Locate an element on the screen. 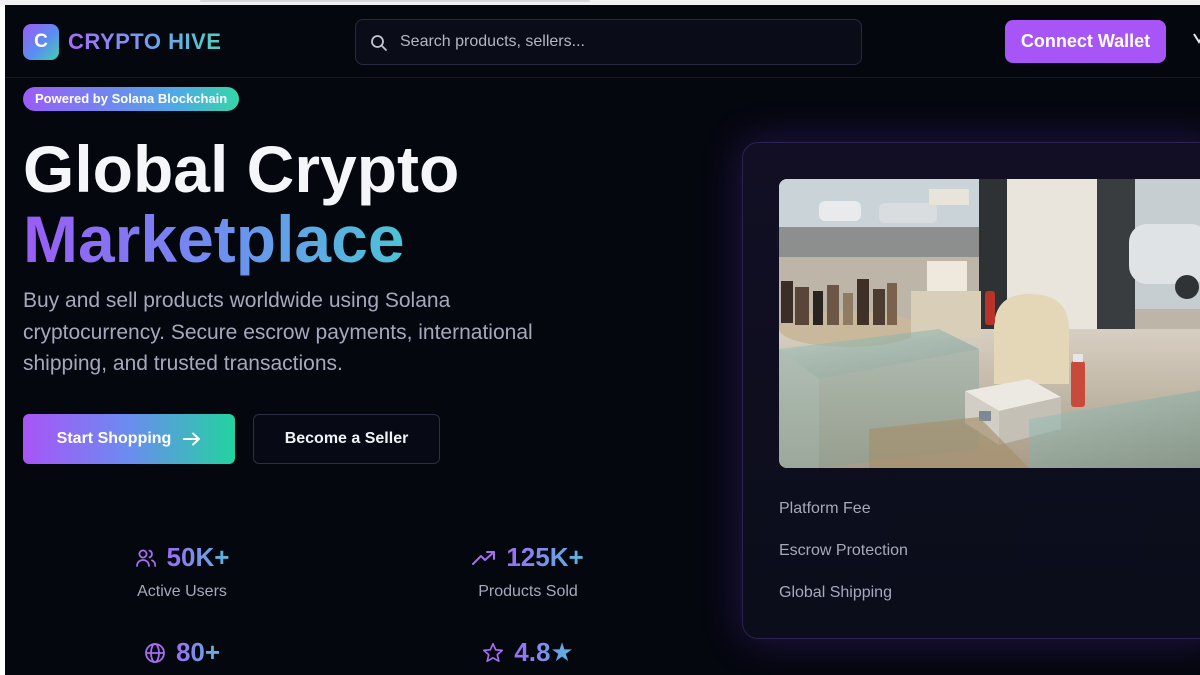  stat-value: 4.8★ is located at coordinates (544, 652).